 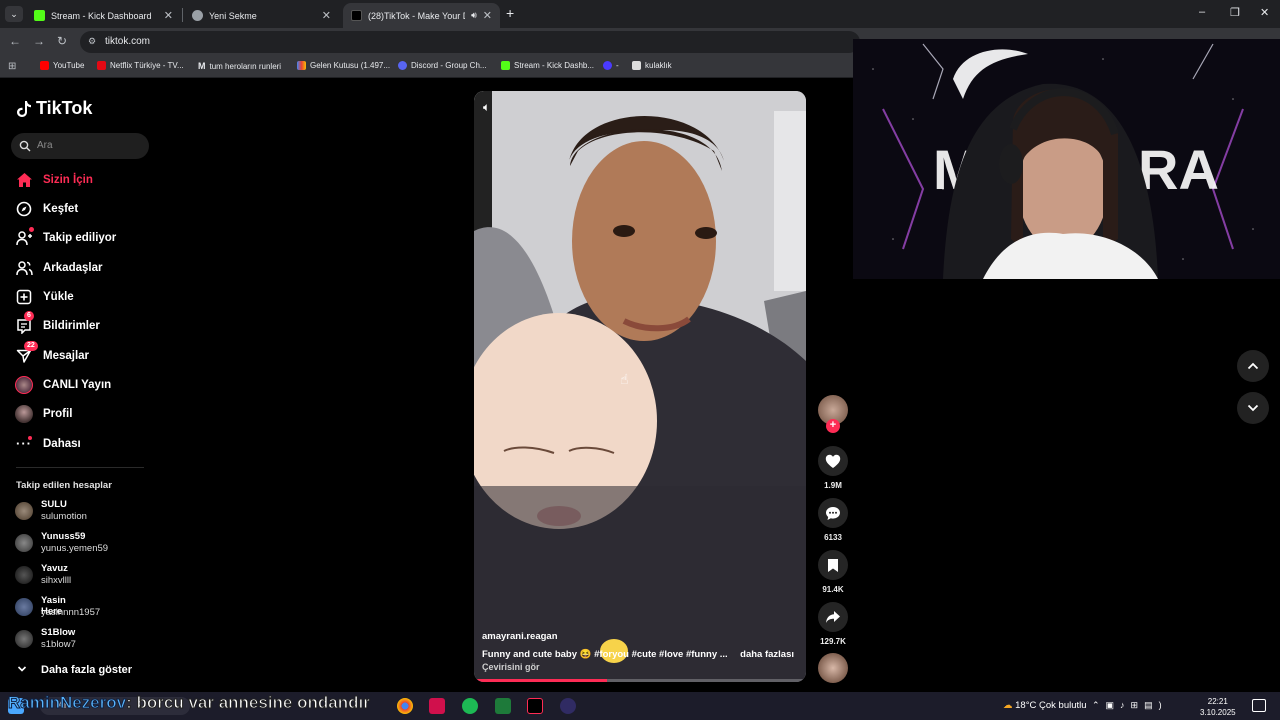 I want to click on chevron-up-icon, so click(x=1253, y=366).